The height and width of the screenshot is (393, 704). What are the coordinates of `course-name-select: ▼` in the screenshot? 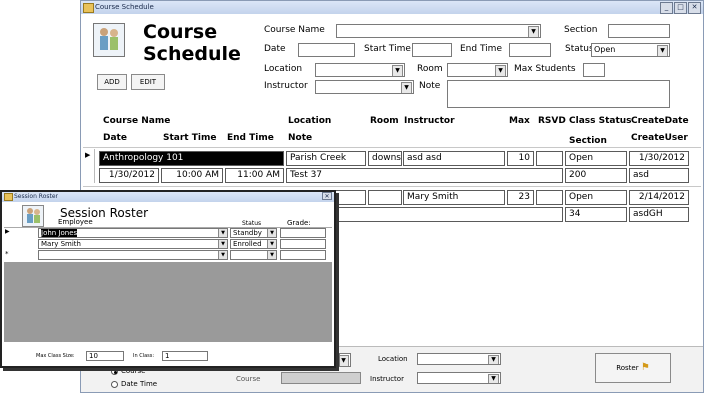 It's located at (438, 31).